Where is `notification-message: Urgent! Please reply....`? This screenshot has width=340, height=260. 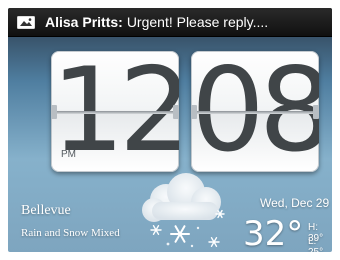
notification-message: Urgent! Please reply.... is located at coordinates (197, 22).